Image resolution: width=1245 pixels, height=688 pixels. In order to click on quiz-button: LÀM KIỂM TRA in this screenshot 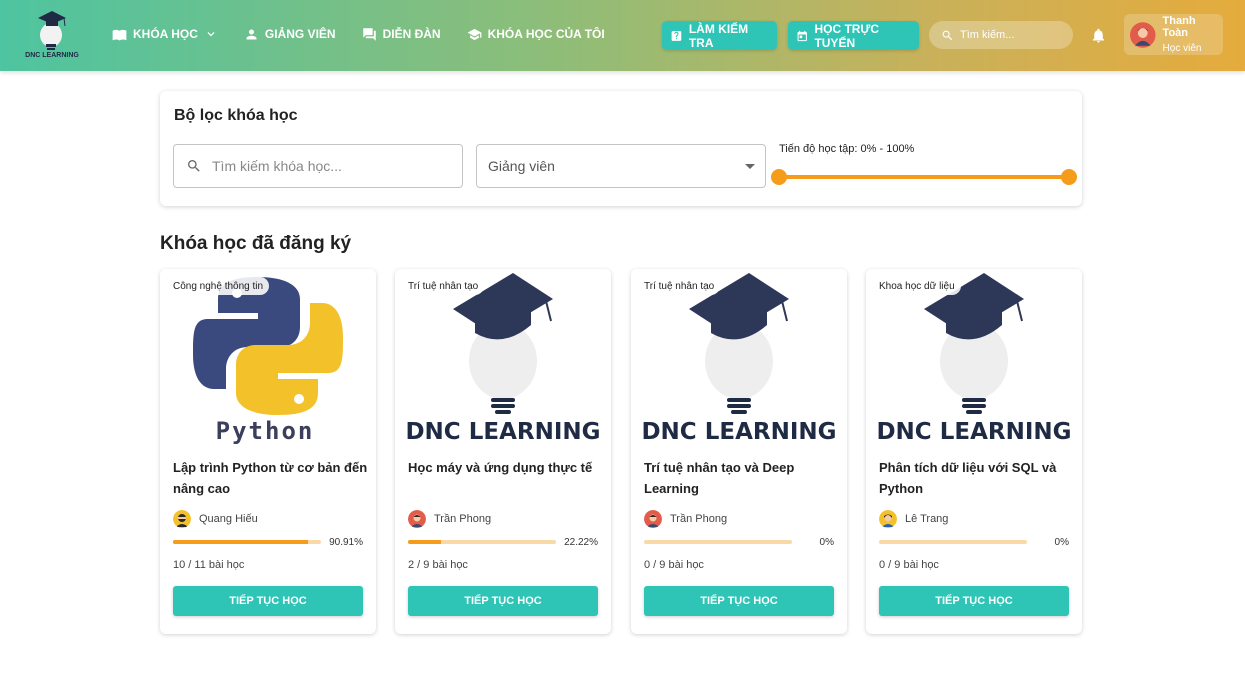, I will do `click(719, 35)`.